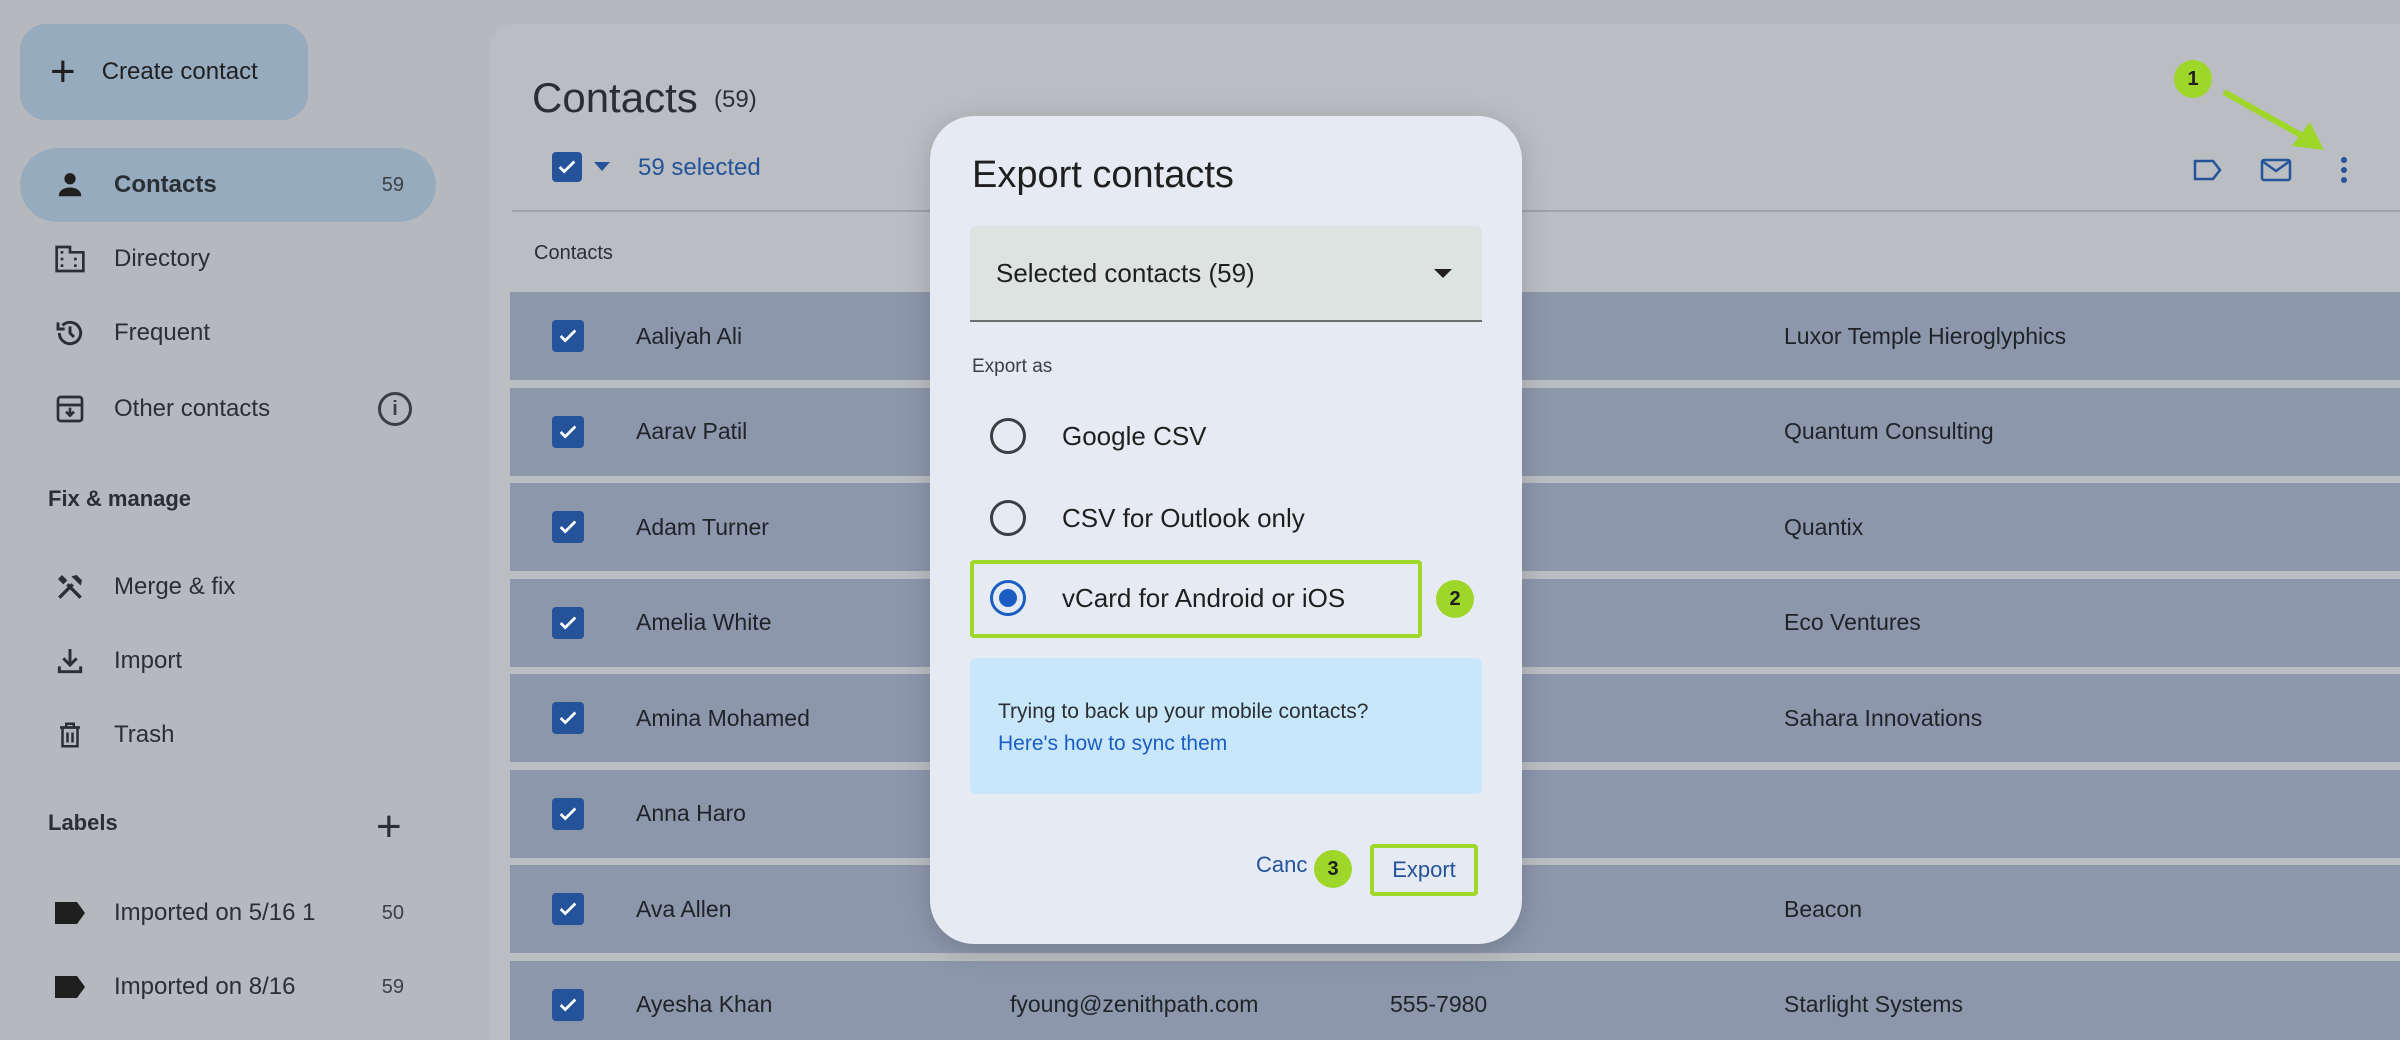 The width and height of the screenshot is (2400, 1040). Describe the element at coordinates (691, 813) in the screenshot. I see `contact-name: Anna Haro` at that location.